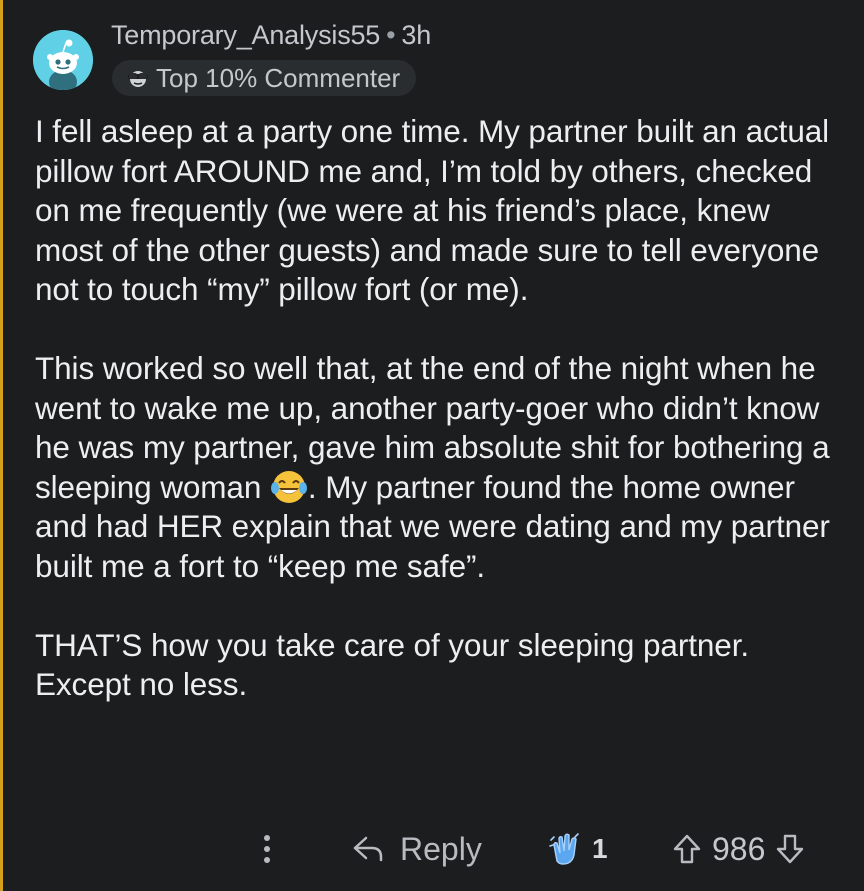 This screenshot has height=891, width=864. Describe the element at coordinates (1, 445) in the screenshot. I see `thread-line` at that location.